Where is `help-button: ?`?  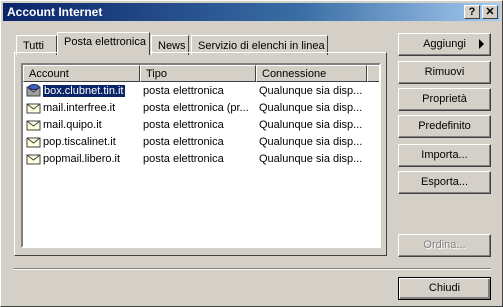
help-button: ? is located at coordinates (472, 12).